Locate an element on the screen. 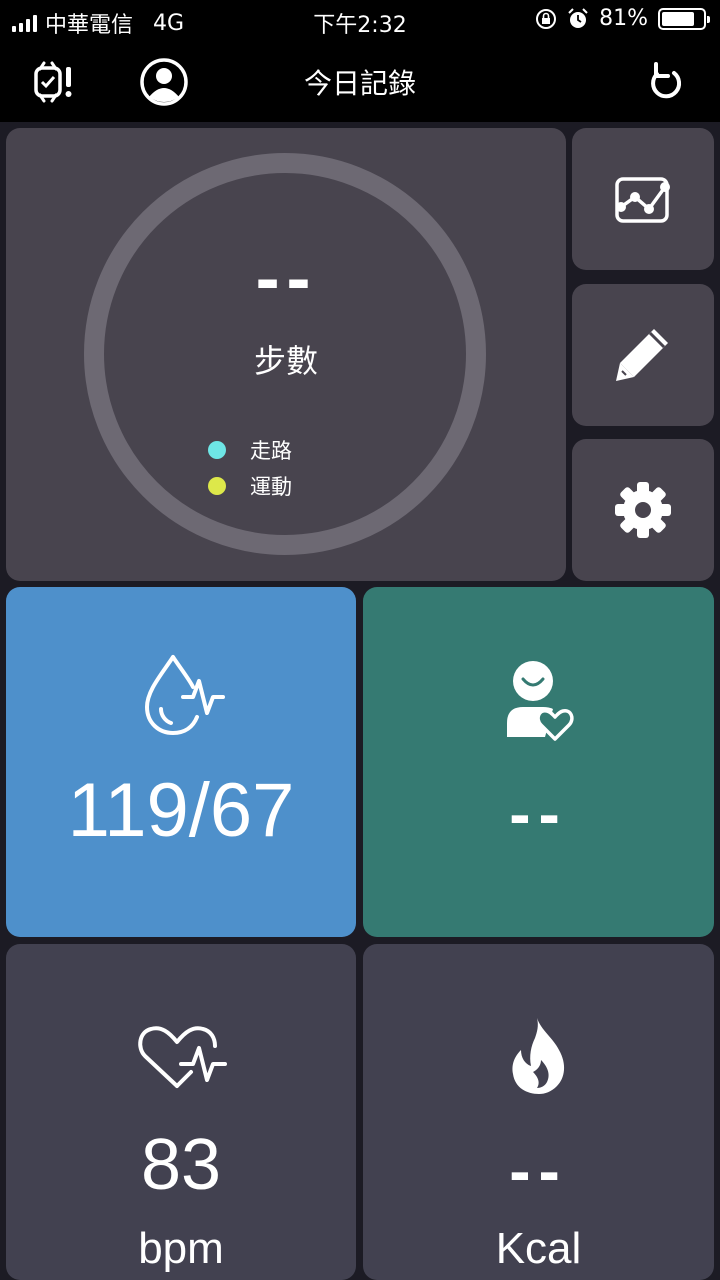  steps-value: -- is located at coordinates (286, 281).